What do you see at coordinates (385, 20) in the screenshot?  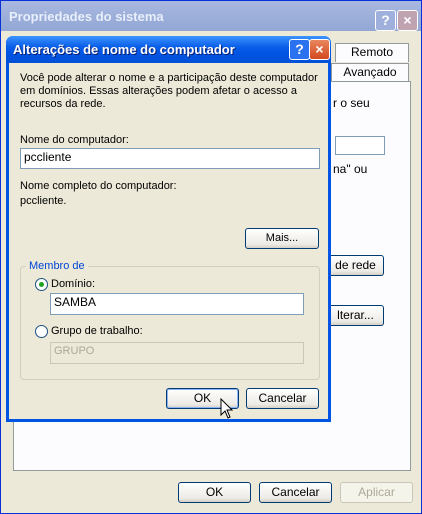 I see `background-help-button: ?` at bounding box center [385, 20].